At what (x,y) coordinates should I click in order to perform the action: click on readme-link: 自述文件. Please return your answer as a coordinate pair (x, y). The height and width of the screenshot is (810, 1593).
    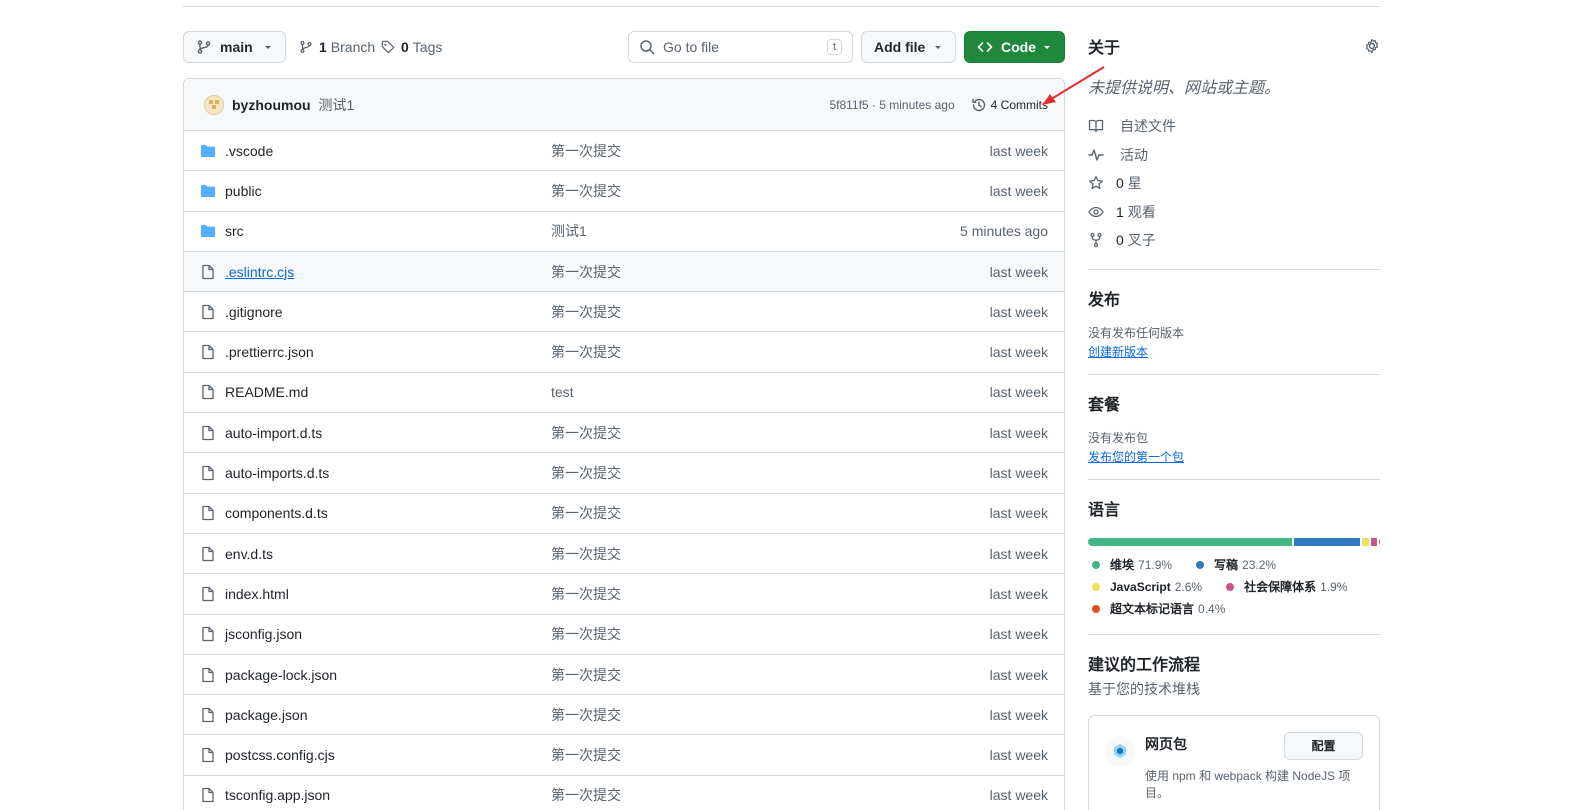
    Looking at the image, I should click on (1234, 126).